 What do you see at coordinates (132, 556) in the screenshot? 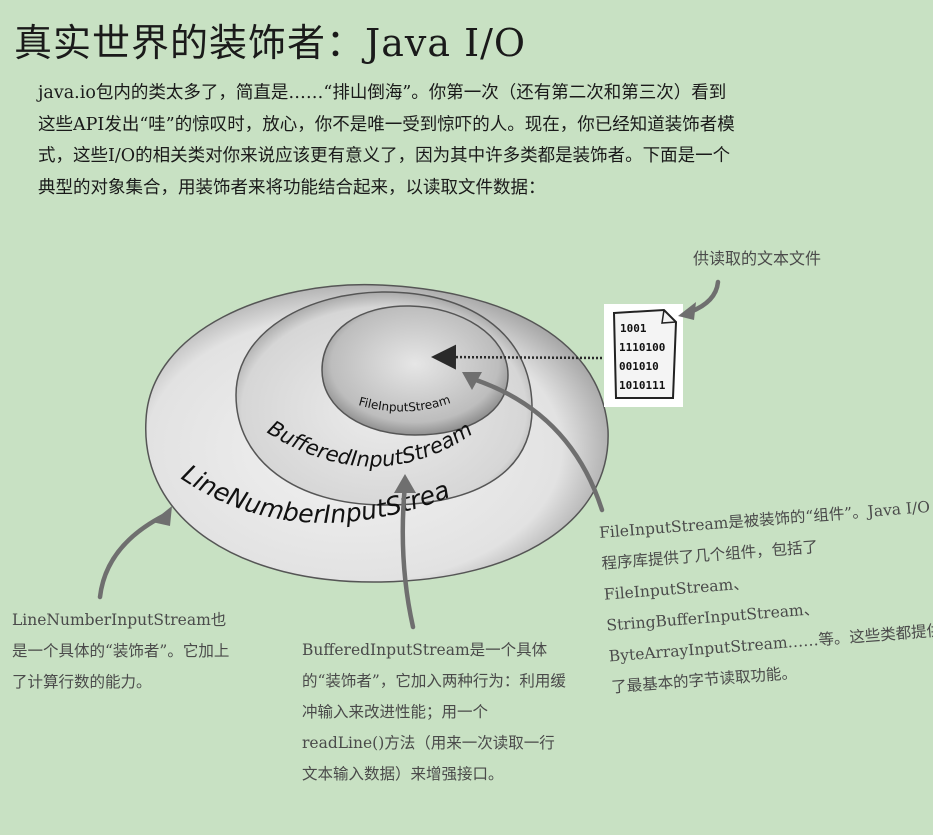
I see `arrow-to-outer` at bounding box center [132, 556].